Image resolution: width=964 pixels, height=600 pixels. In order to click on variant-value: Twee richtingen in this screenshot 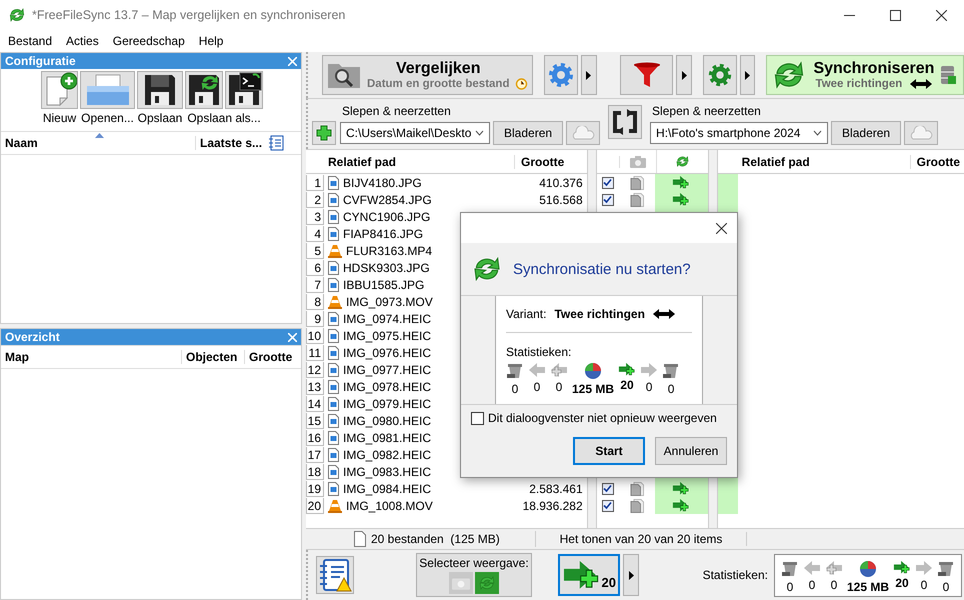, I will do `click(599, 314)`.